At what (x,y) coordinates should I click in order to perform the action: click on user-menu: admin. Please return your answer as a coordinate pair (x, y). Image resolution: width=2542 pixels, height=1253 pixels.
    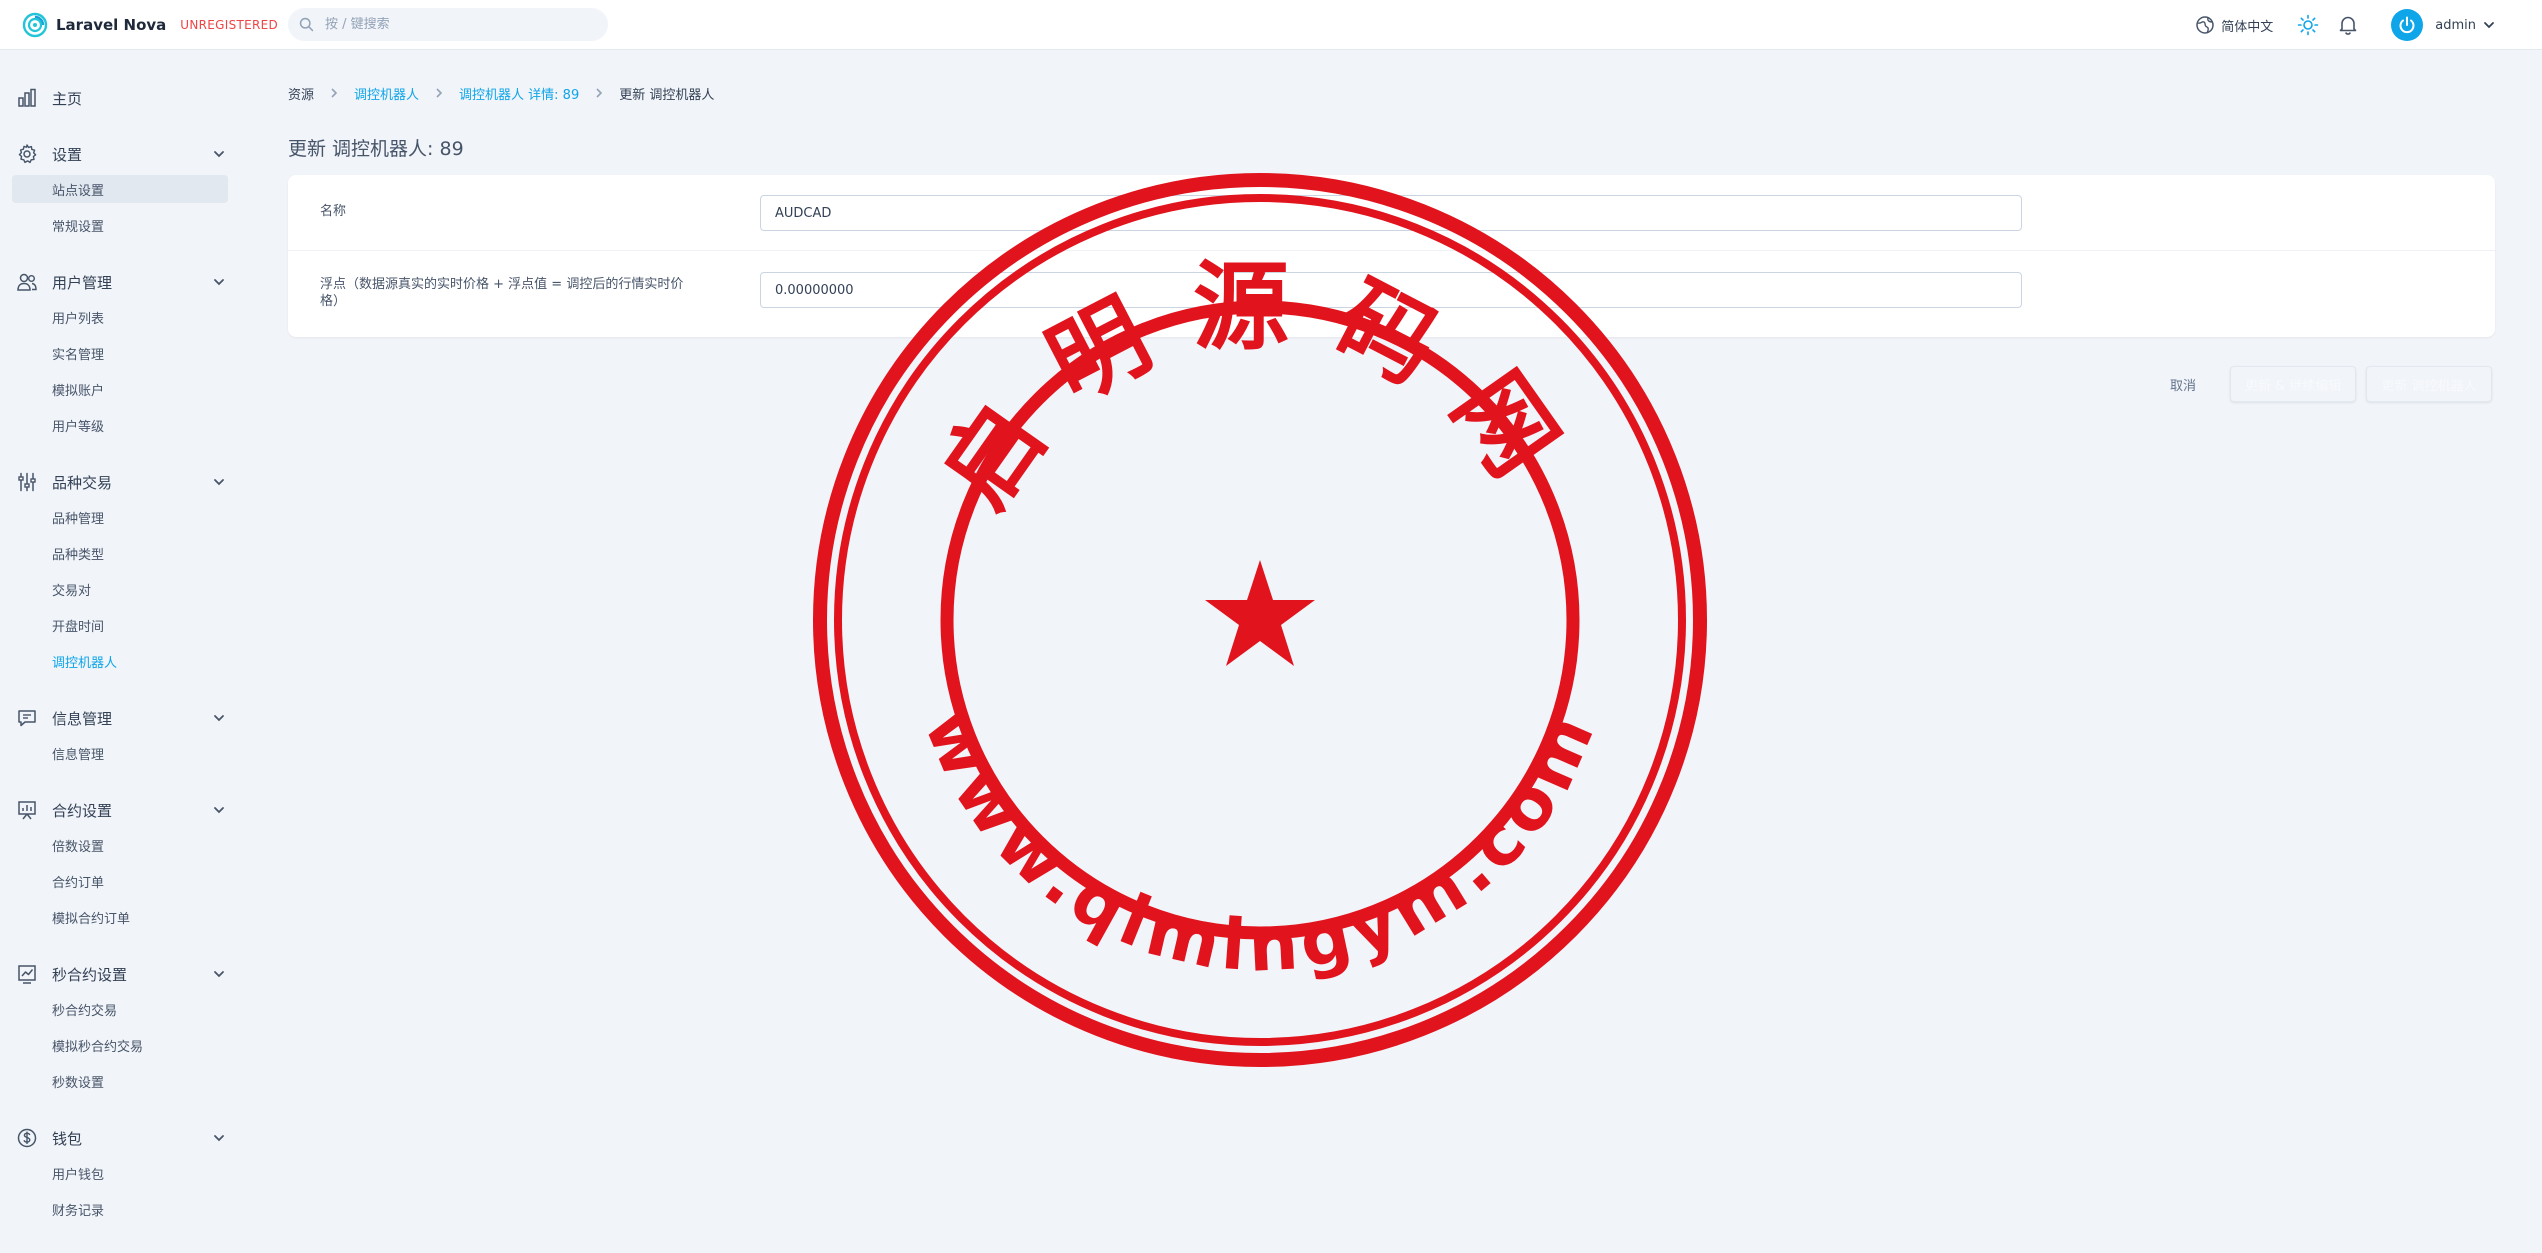
    Looking at the image, I should click on (2443, 25).